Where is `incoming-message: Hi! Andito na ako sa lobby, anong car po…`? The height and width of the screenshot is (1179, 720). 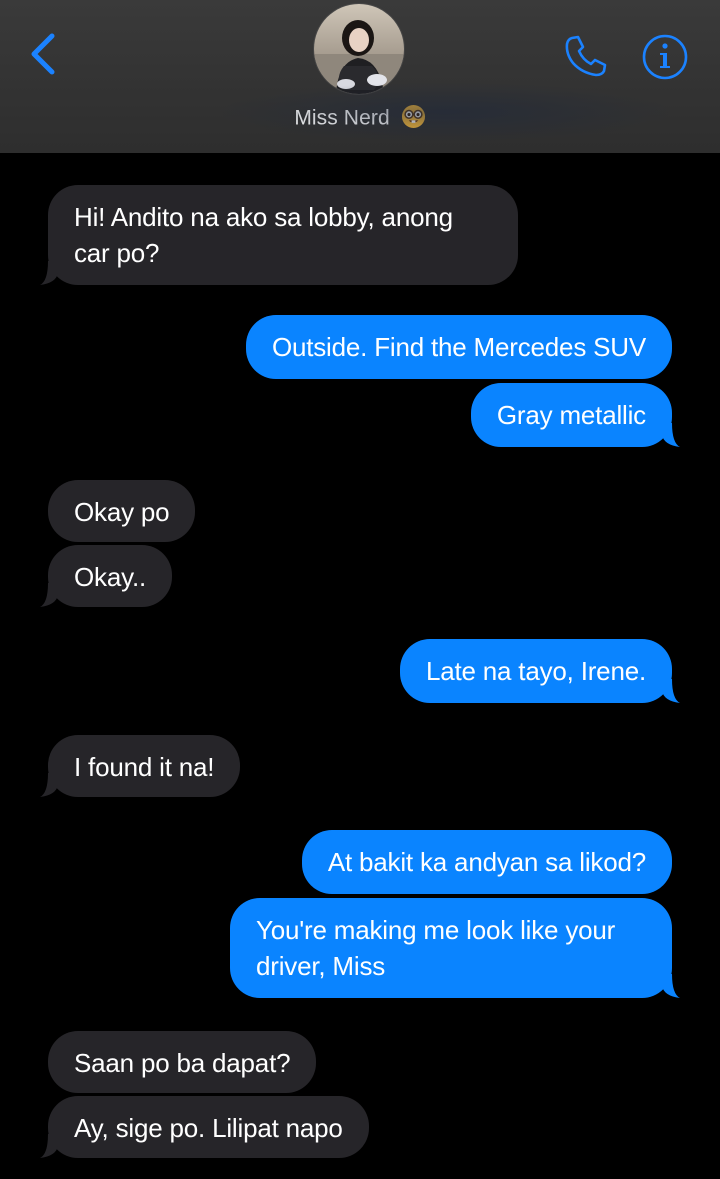 incoming-message: Hi! Andito na ako sa lobby, anong car po… is located at coordinates (279, 235).